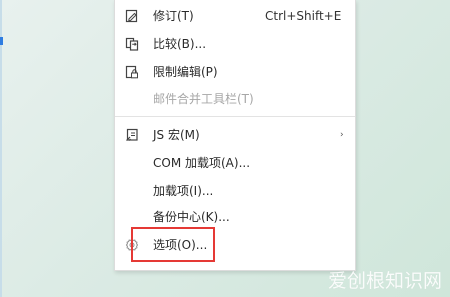 The height and width of the screenshot is (297, 450). Describe the element at coordinates (303, 16) in the screenshot. I see `menu-item-shortcut: Ctrl+Shift+E` at that location.